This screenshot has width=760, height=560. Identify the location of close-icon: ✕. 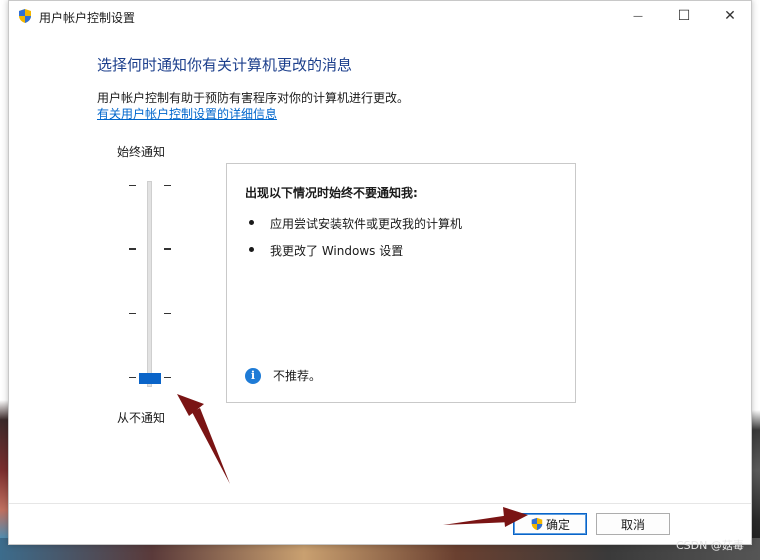
(730, 16).